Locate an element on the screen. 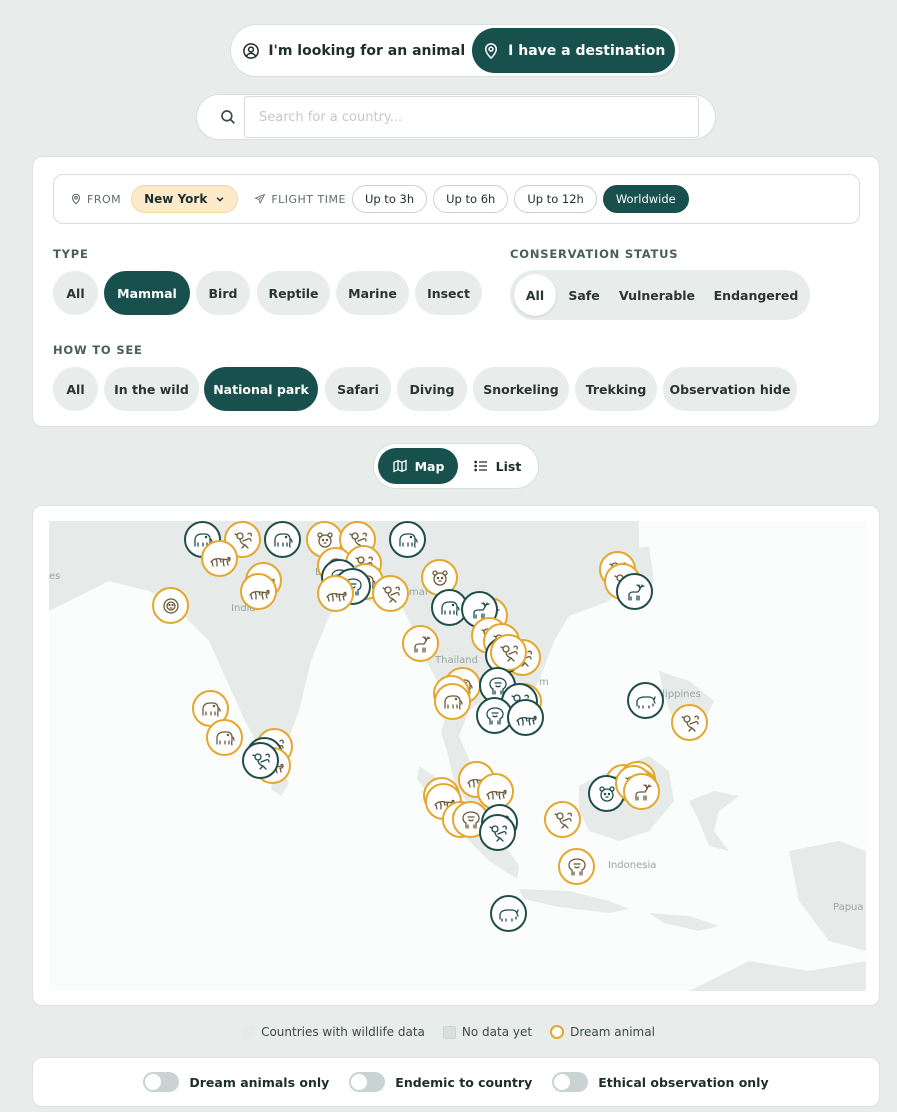  list-view-button: List is located at coordinates (497, 466).